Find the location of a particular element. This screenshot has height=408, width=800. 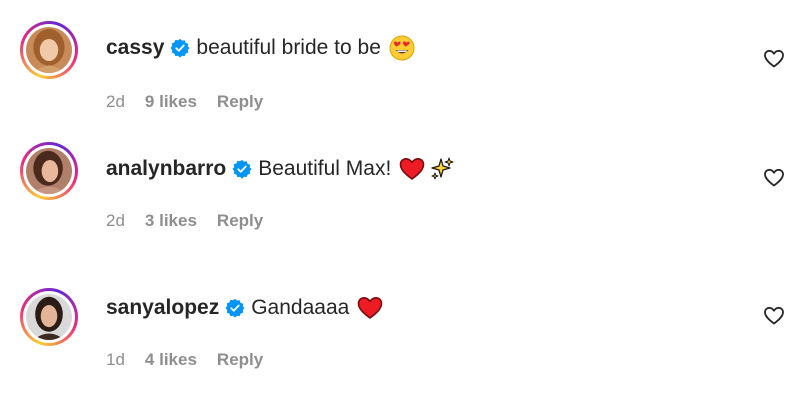

username-link: sanyalopez is located at coordinates (162, 308).